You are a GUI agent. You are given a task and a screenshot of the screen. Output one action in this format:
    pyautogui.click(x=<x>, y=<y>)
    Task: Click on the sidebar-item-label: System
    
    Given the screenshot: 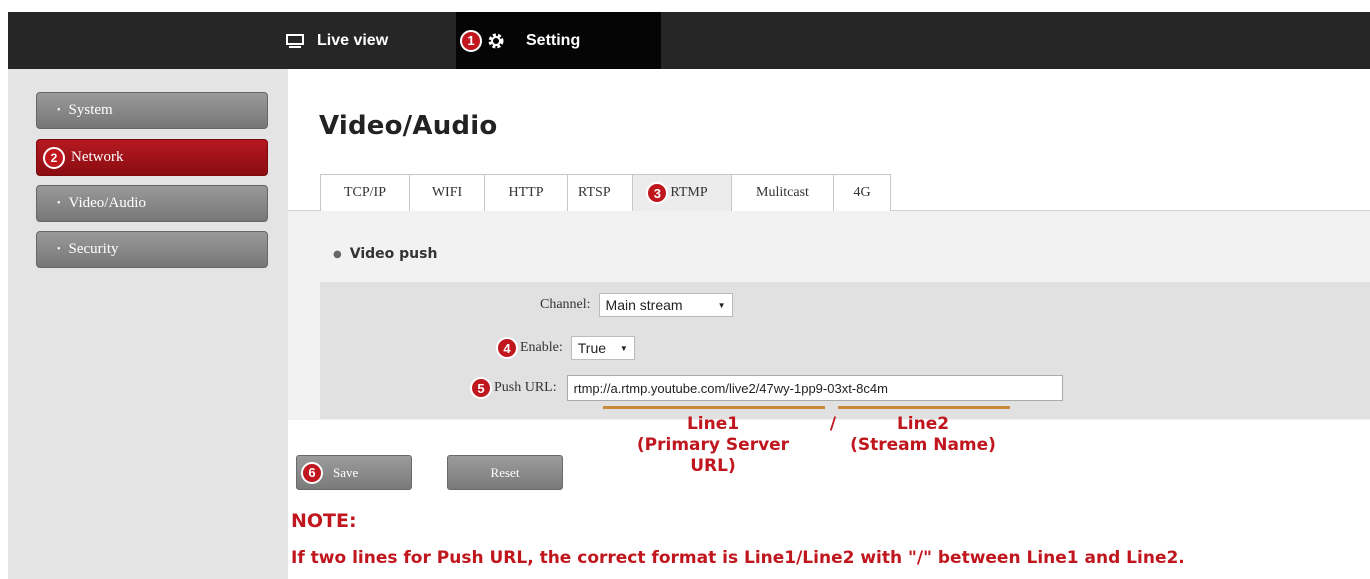 What is the action you would take?
    pyautogui.click(x=90, y=110)
    